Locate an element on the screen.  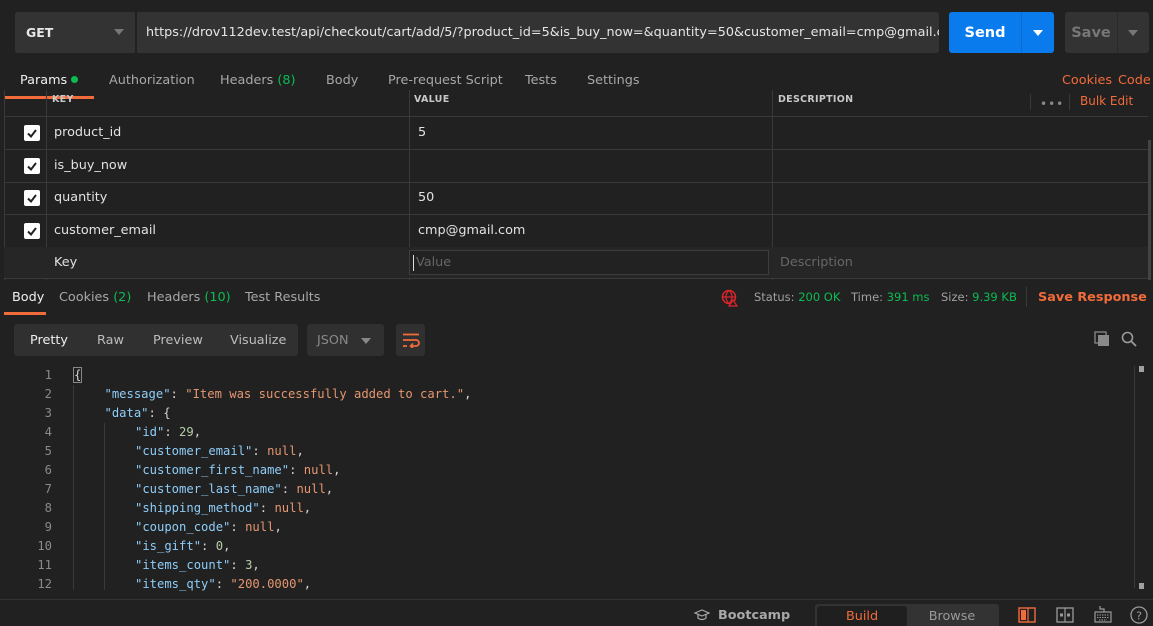
graduation-cap-icon is located at coordinates (702, 615).